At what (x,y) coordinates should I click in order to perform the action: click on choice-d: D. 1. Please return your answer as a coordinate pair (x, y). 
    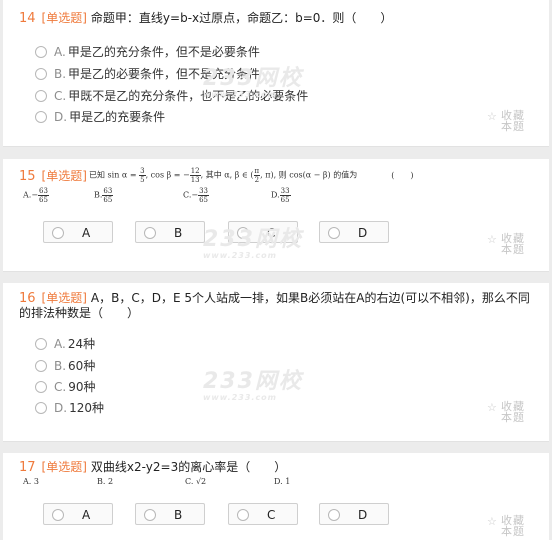
    Looking at the image, I should click on (282, 481).